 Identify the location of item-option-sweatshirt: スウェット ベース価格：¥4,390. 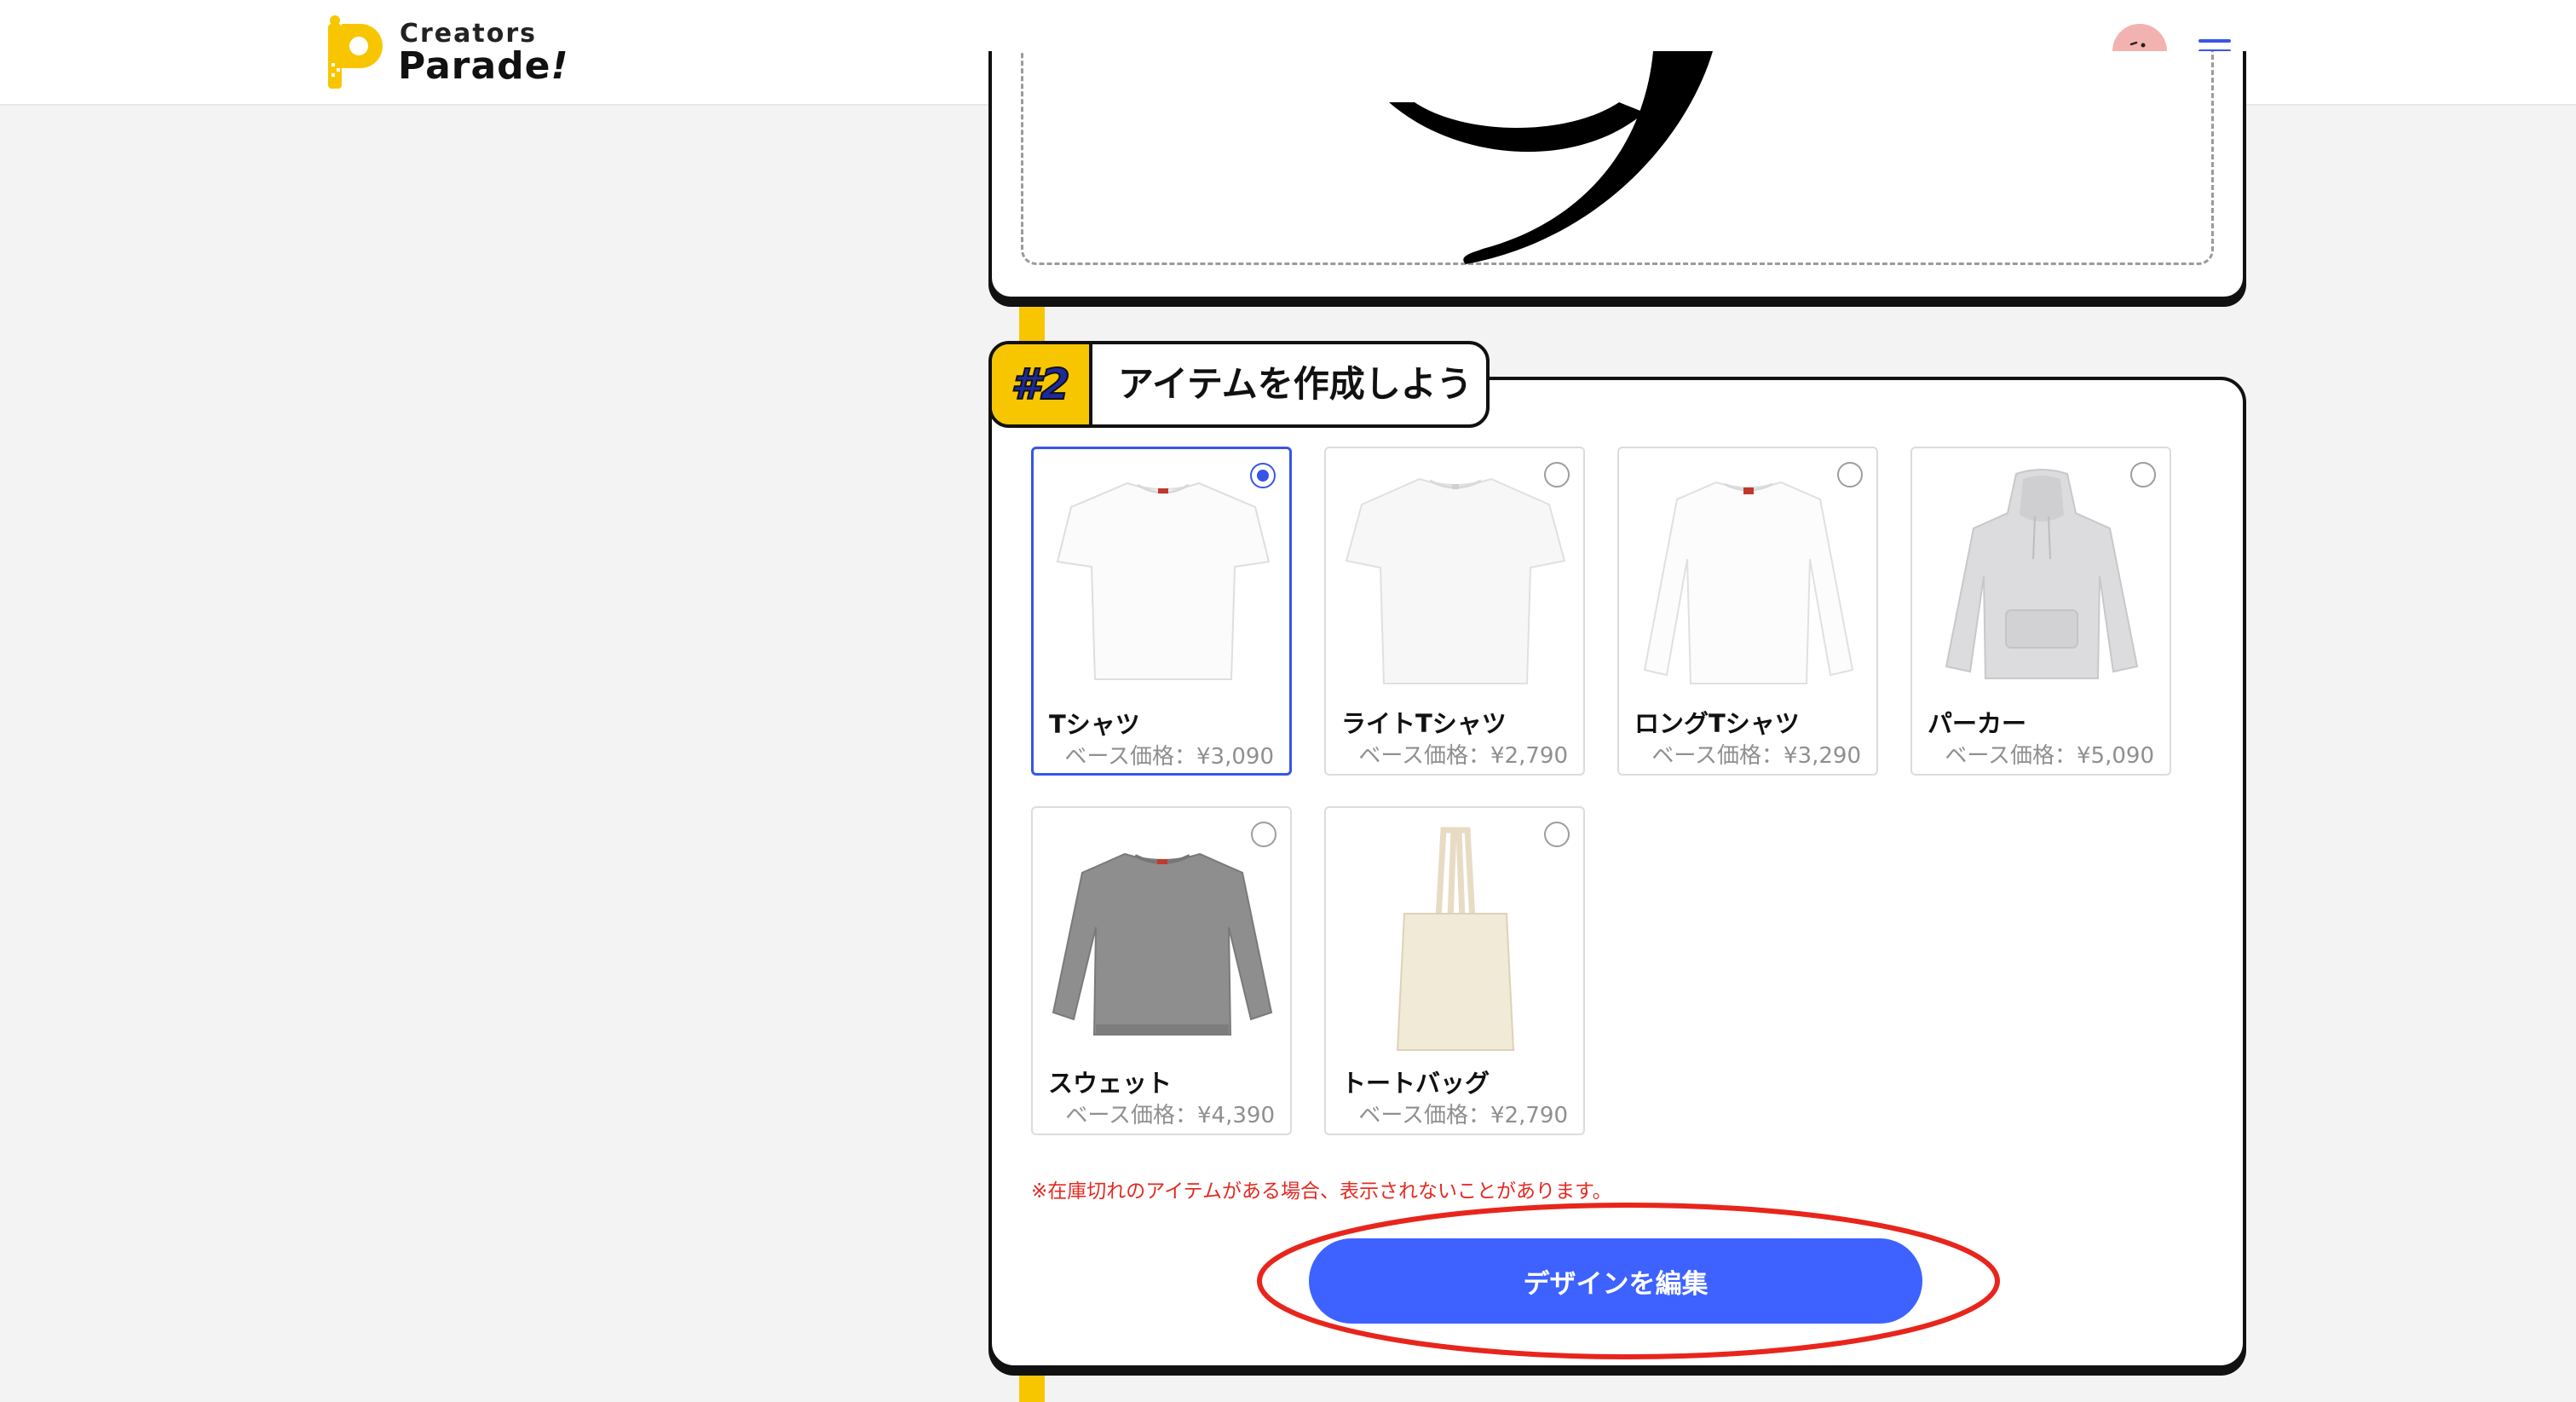
(1161, 970).